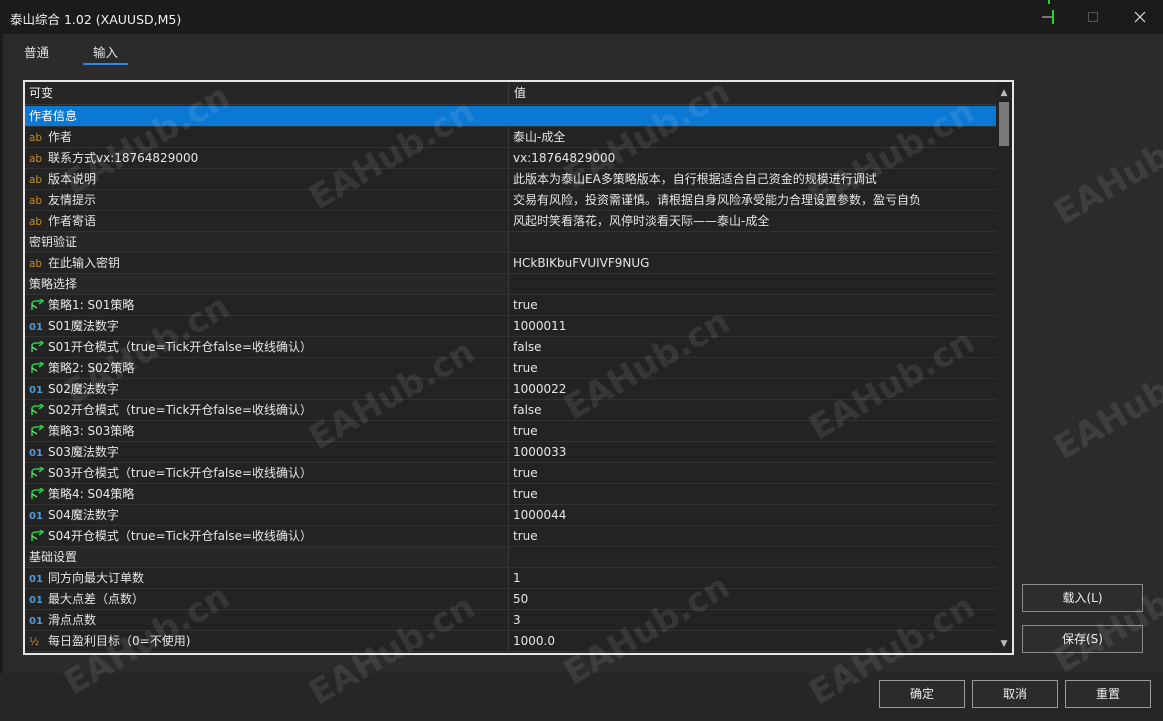  I want to click on parameter-row: ½ 每日盈利目标（0=不使用) 1000.0, so click(510, 641).